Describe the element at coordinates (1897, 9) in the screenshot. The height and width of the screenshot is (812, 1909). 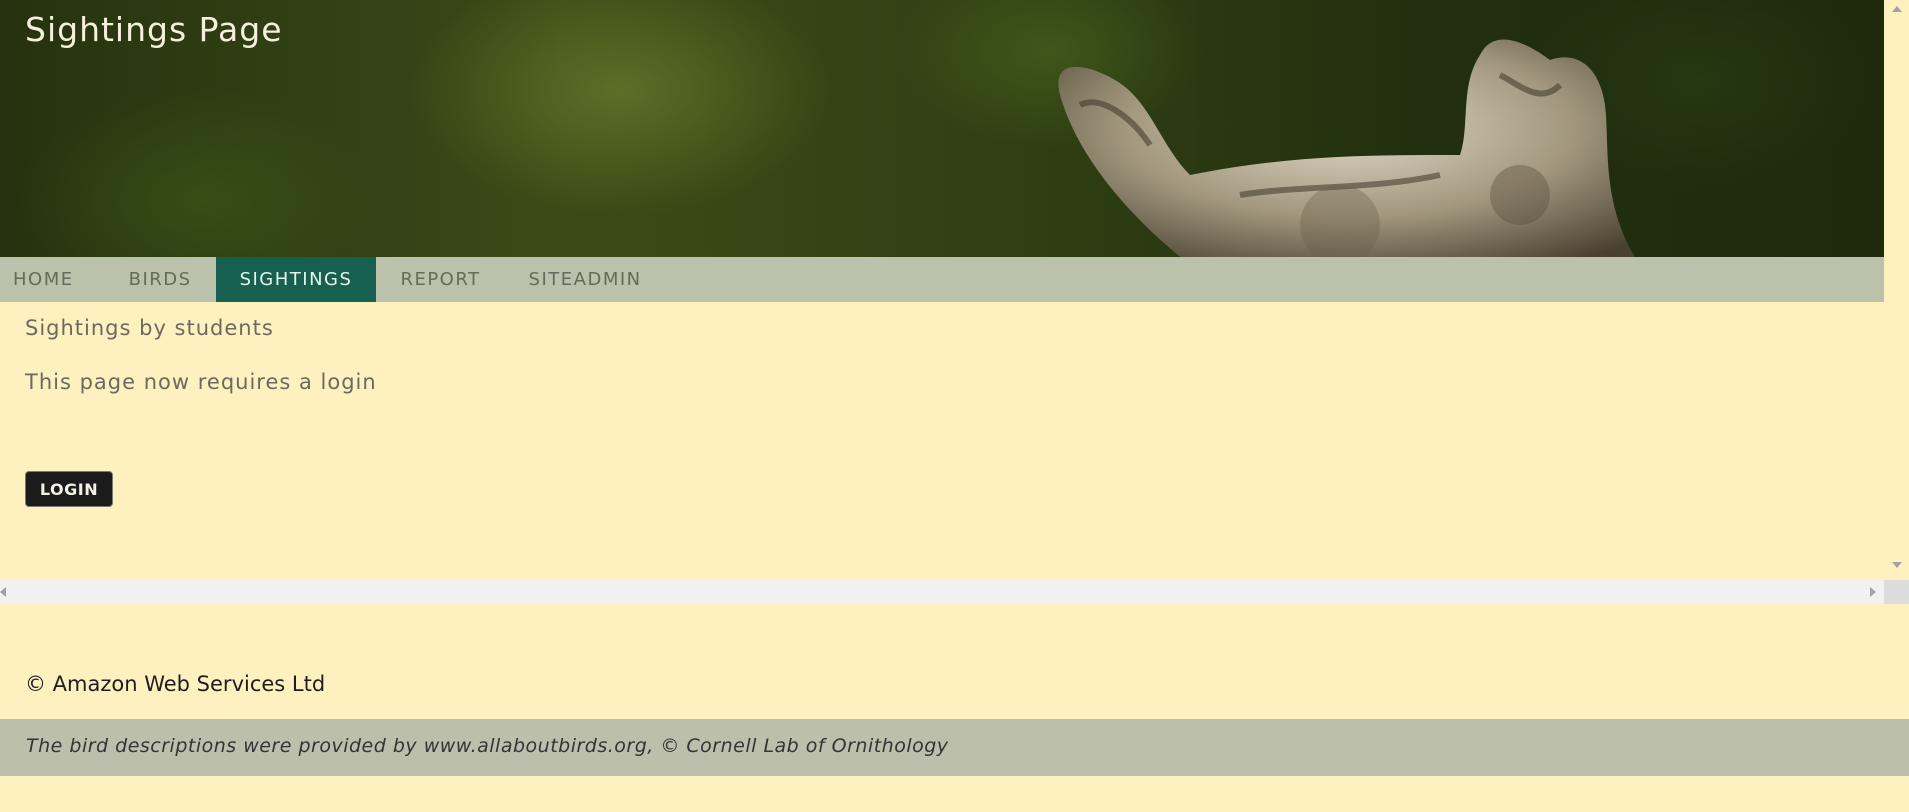
I see `scroll-up-arrow-icon` at that location.